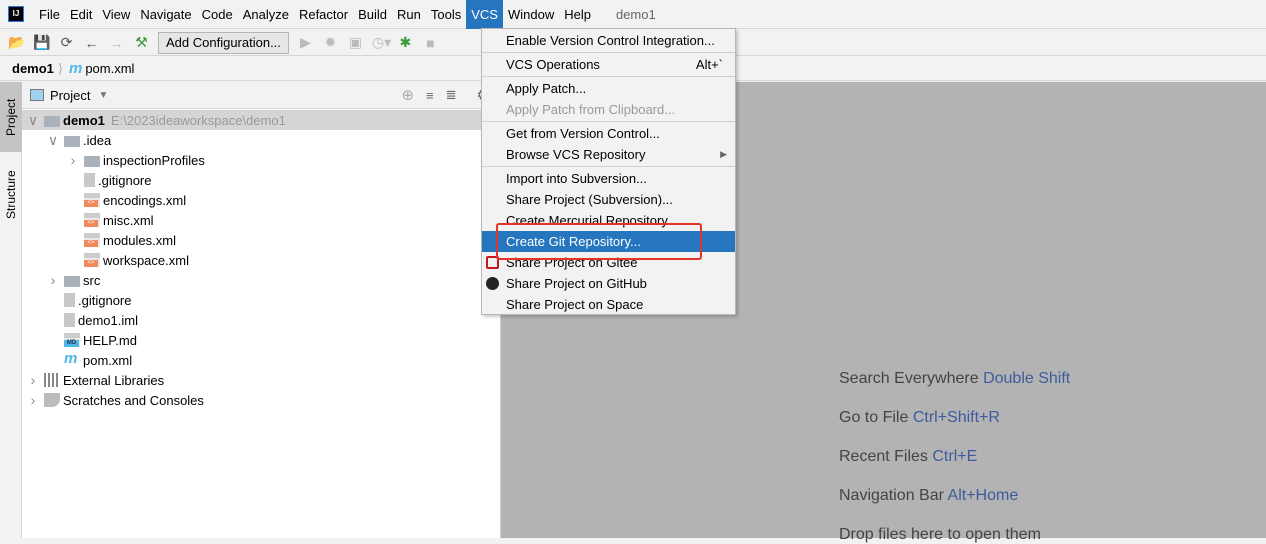  Describe the element at coordinates (430, 95) in the screenshot. I see `expand-all-icon: ≡` at that location.